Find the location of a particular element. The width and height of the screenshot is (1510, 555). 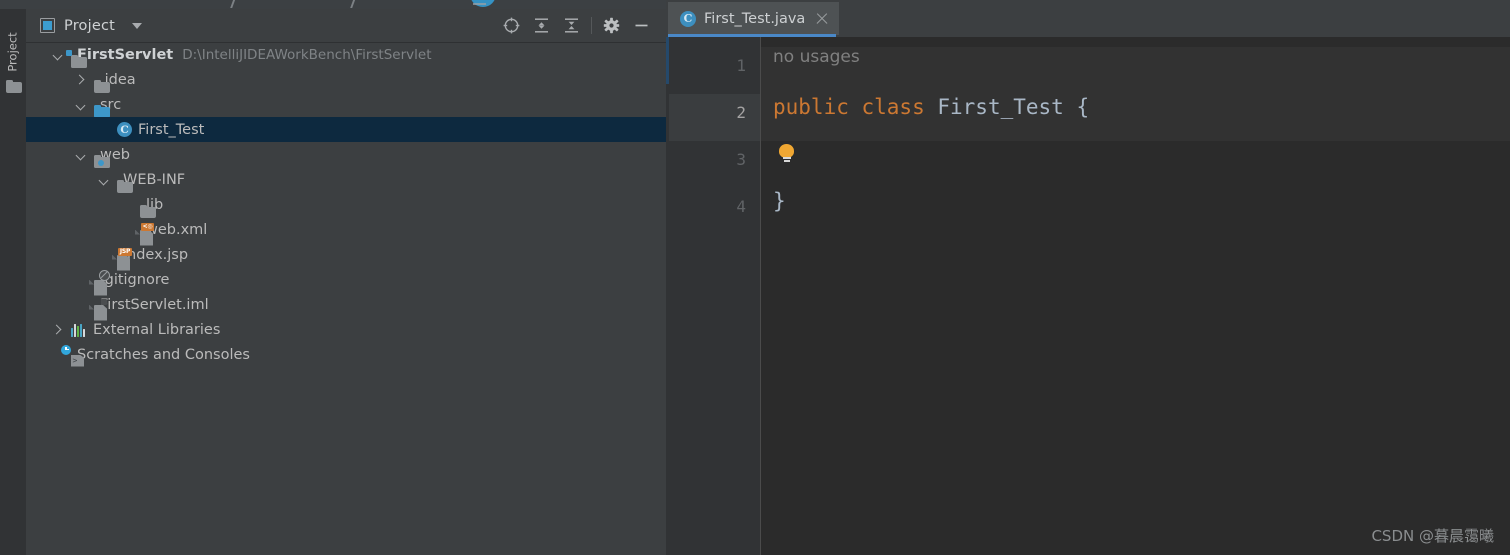

tree-row: > Scratches and Consoles is located at coordinates (346, 354).